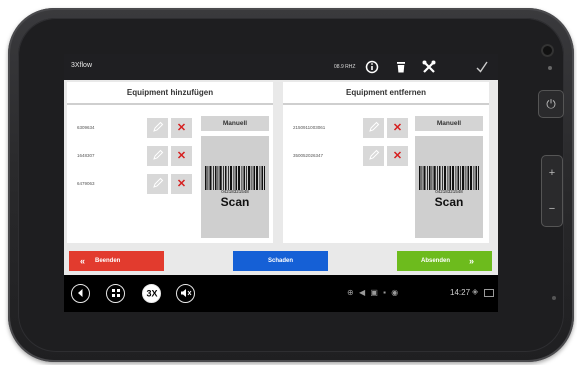  What do you see at coordinates (137, 156) in the screenshot?
I see `equipment-row: 1648307 ✕` at bounding box center [137, 156].